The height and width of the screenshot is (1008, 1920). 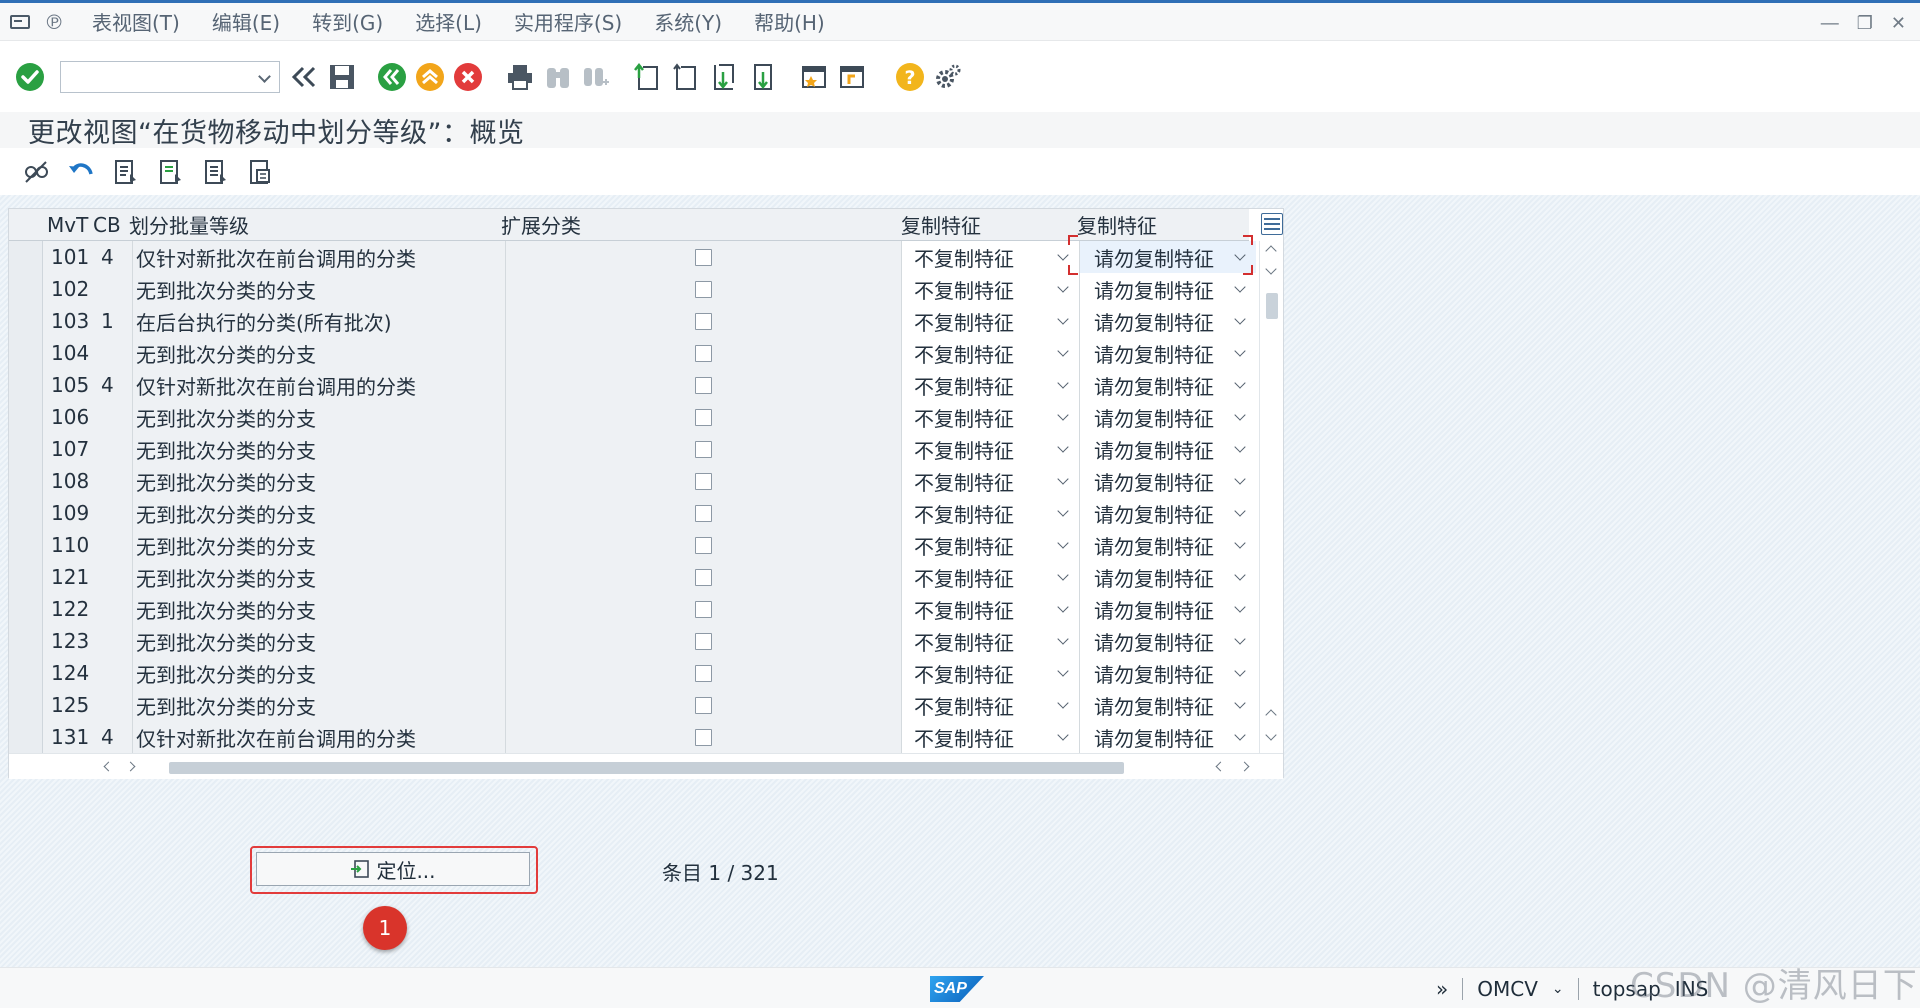 What do you see at coordinates (20, 21) in the screenshot?
I see `menu-app-icon` at bounding box center [20, 21].